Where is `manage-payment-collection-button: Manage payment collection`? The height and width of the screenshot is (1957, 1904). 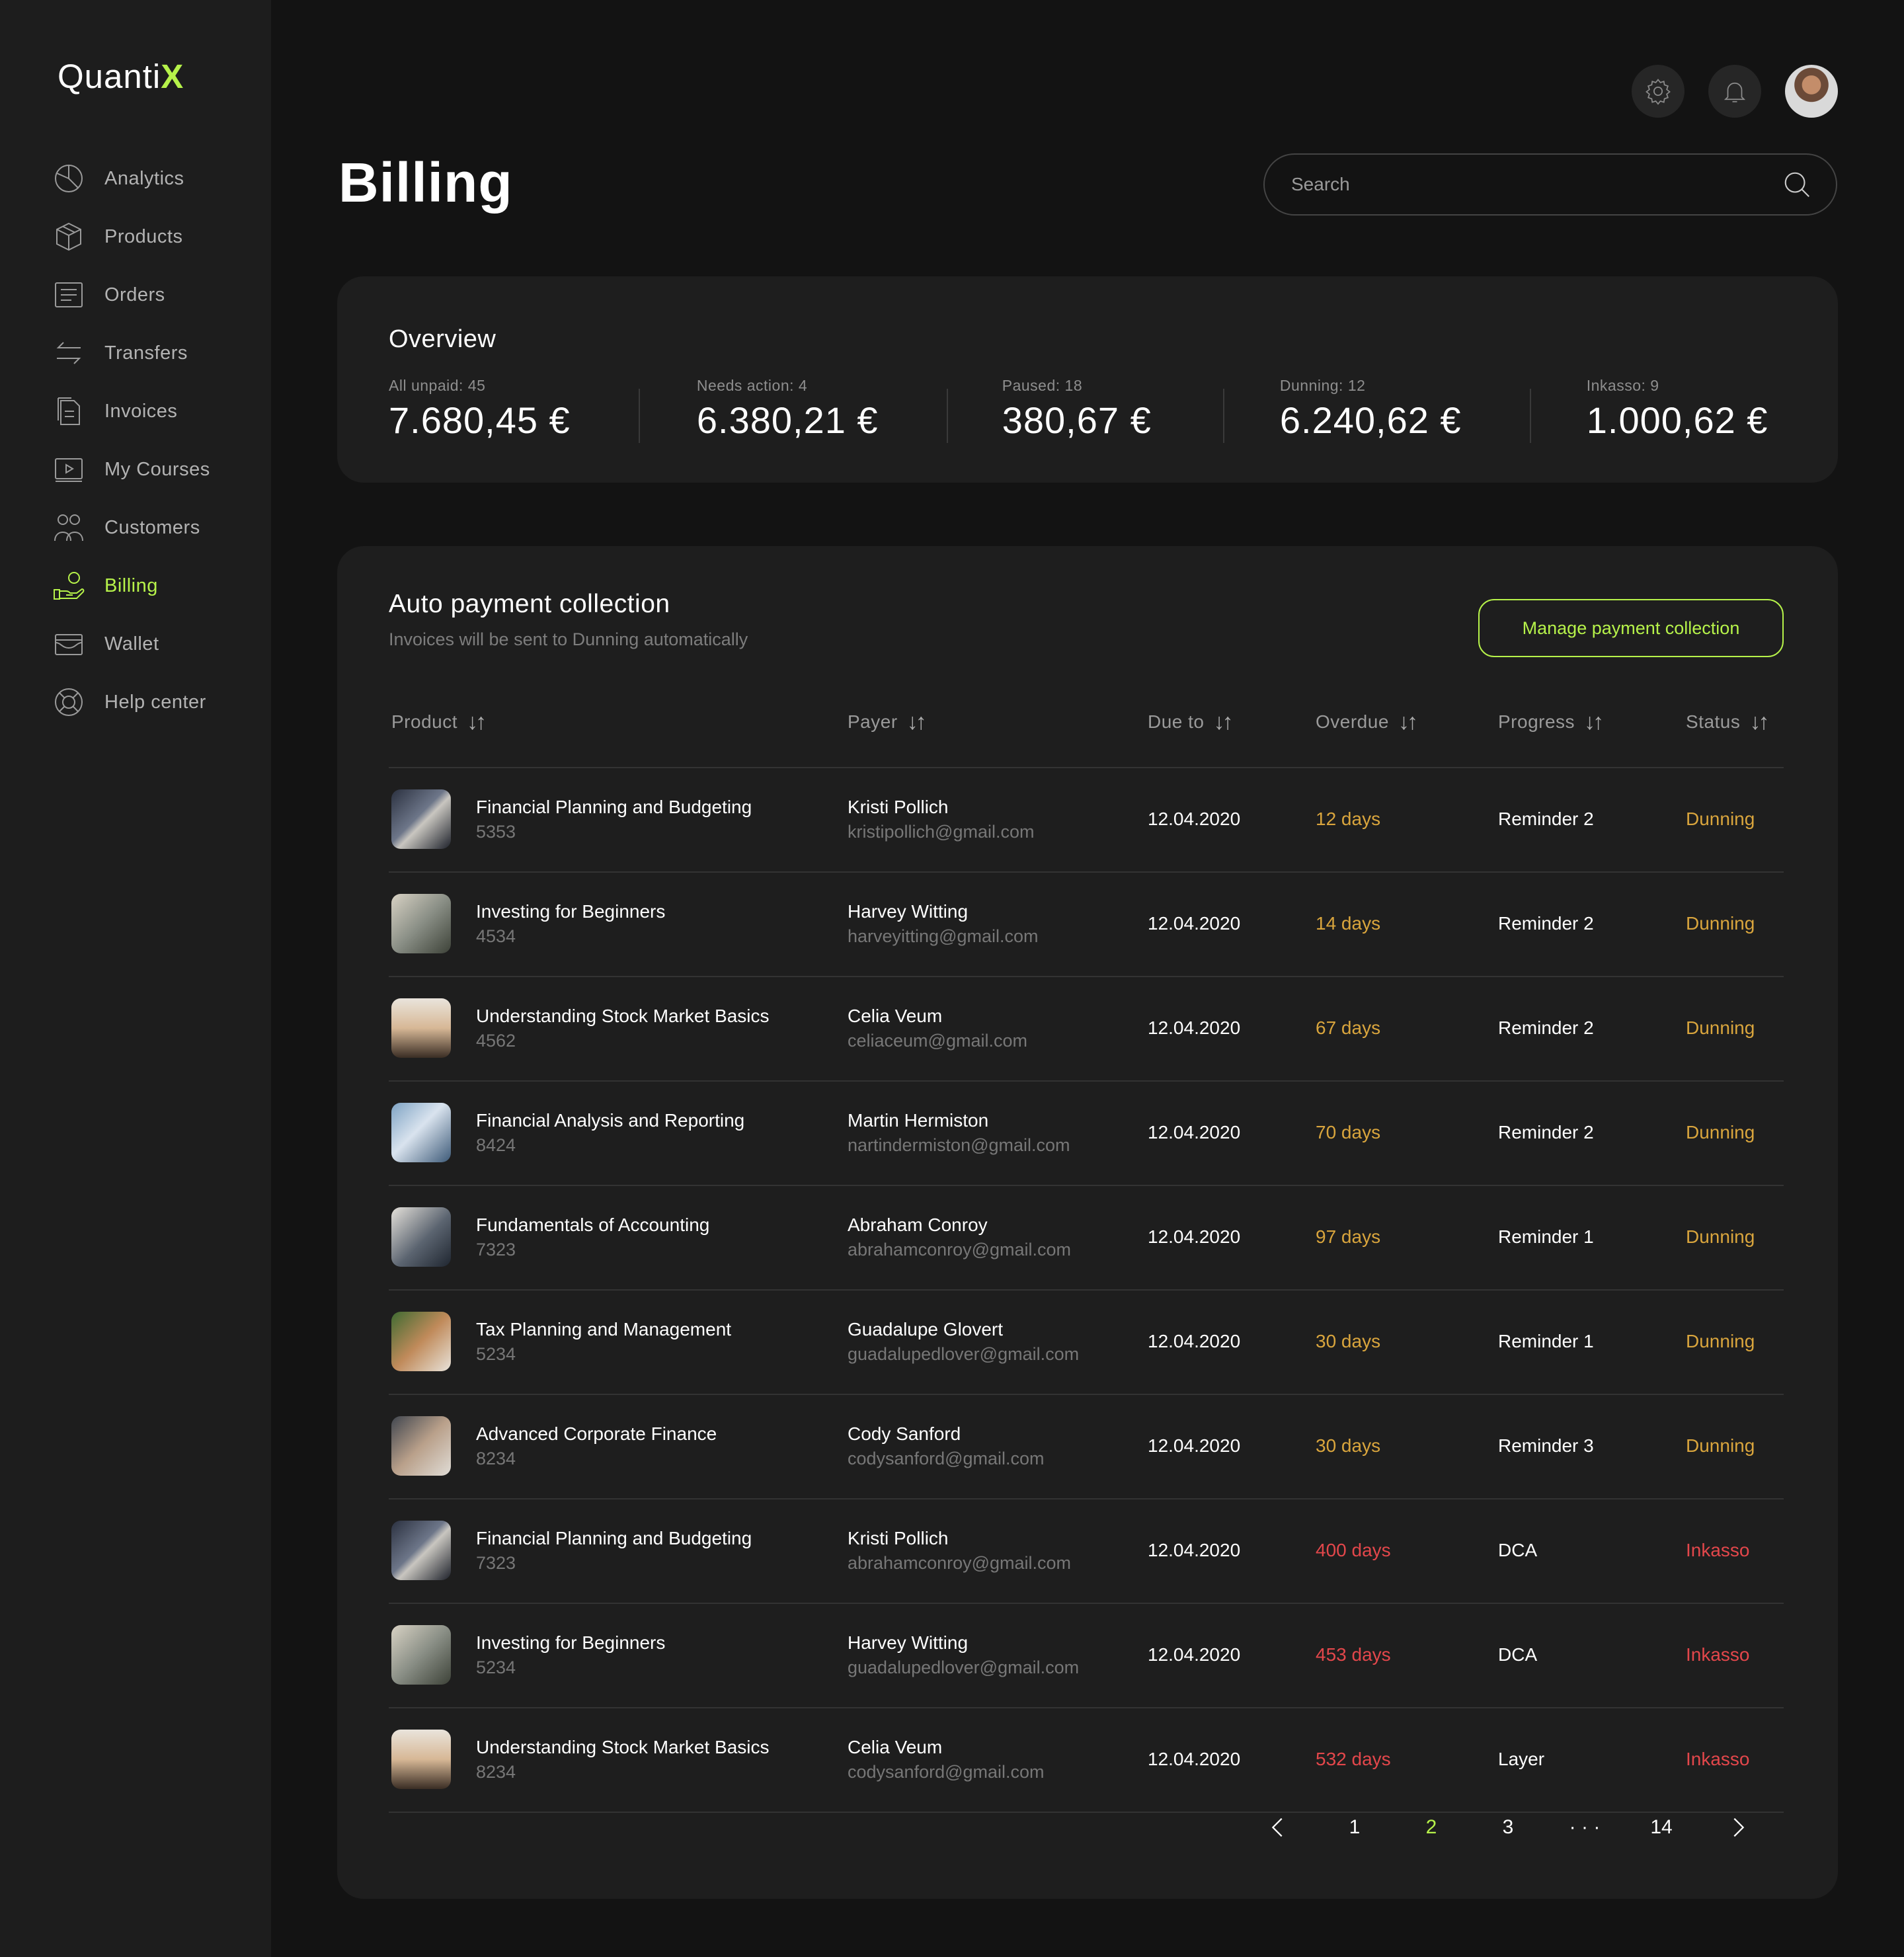
manage-payment-collection-button: Manage payment collection is located at coordinates (1631, 628).